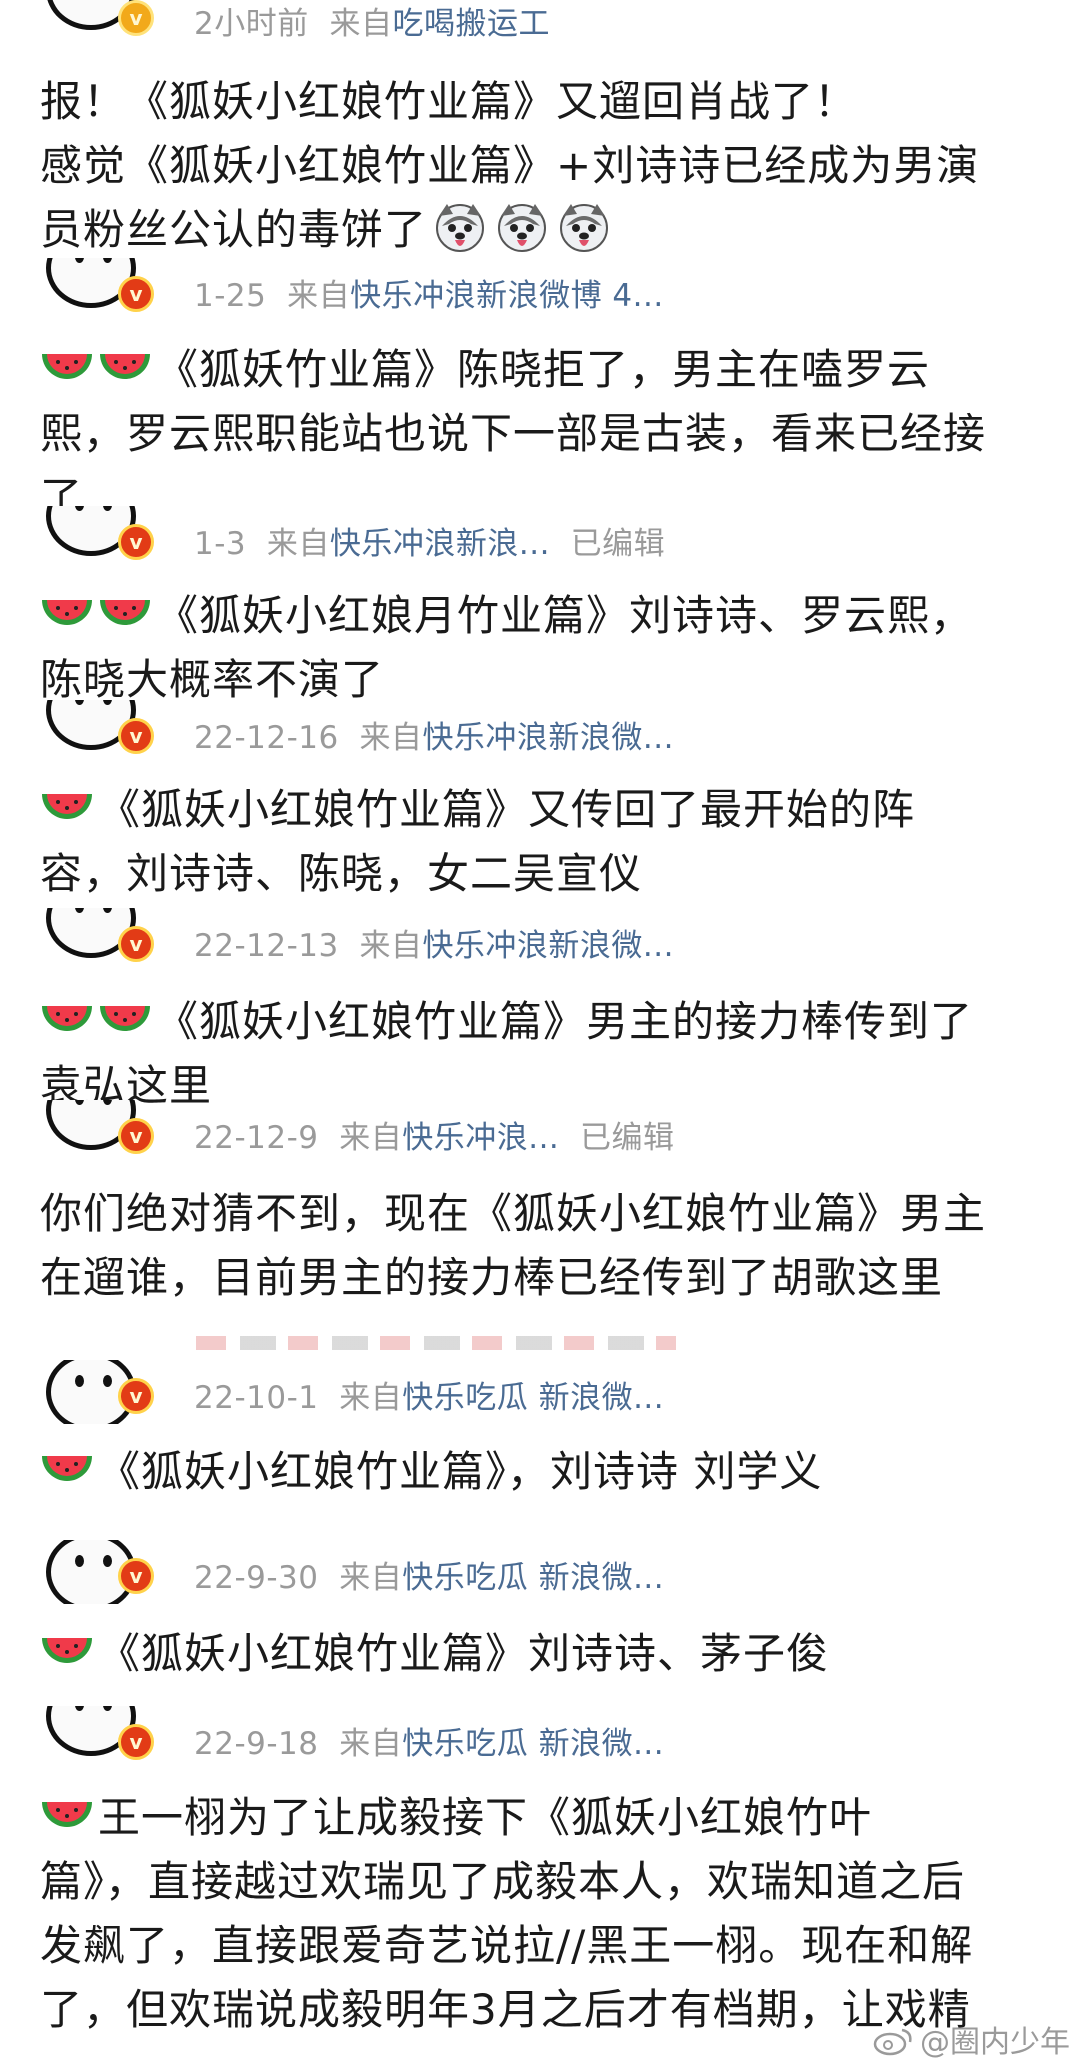 The height and width of the screenshot is (2069, 1080). Describe the element at coordinates (230, 296) in the screenshot. I see `post-date: 1-25` at that location.